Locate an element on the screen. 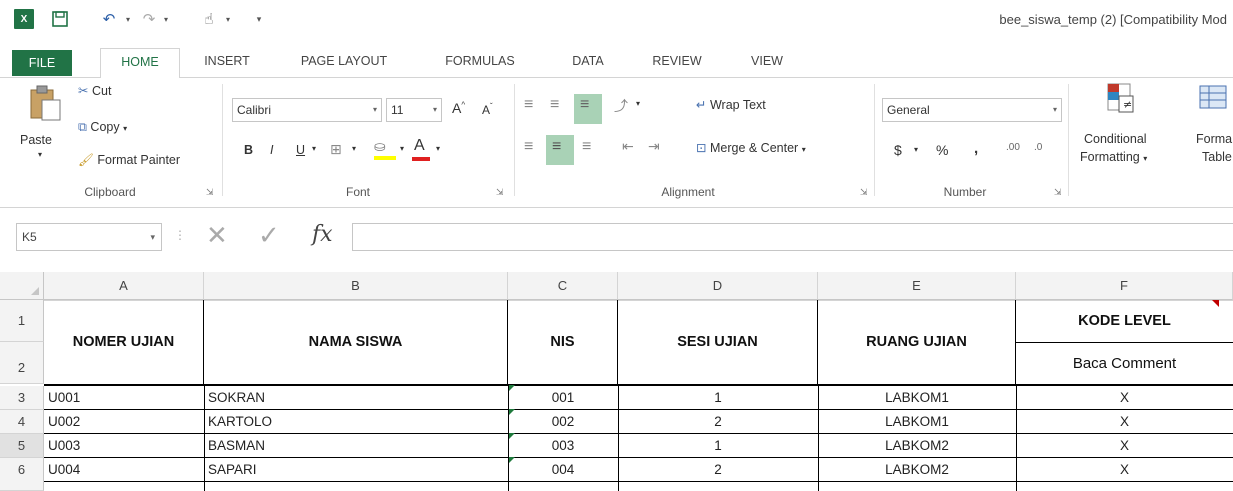 This screenshot has height=491, width=1233. tab-review: REVIEW is located at coordinates (677, 63).